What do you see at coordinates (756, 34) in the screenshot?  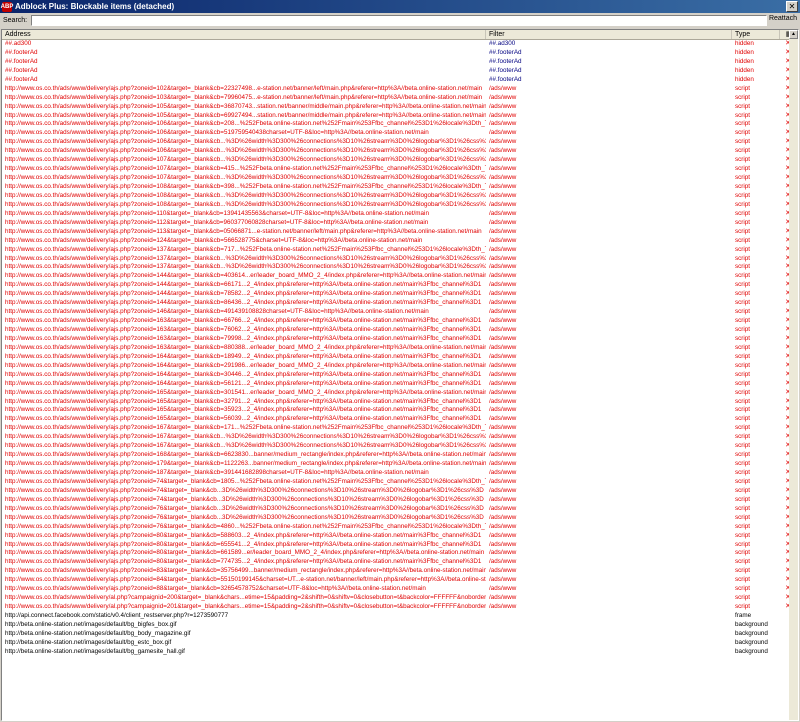 I see `column-header-type: Type` at bounding box center [756, 34].